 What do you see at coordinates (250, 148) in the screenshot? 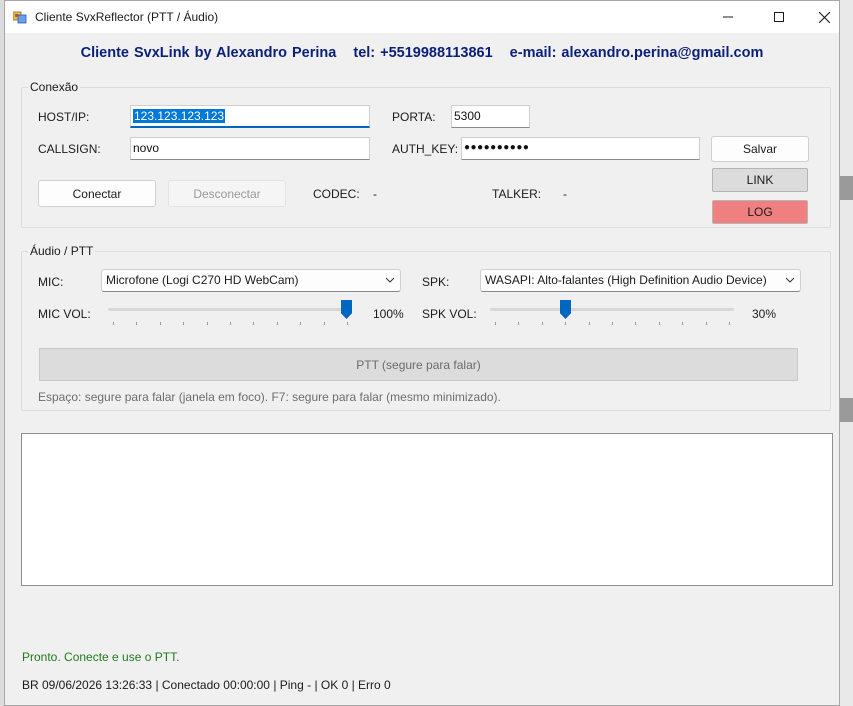
I see `callsign-input: novo` at bounding box center [250, 148].